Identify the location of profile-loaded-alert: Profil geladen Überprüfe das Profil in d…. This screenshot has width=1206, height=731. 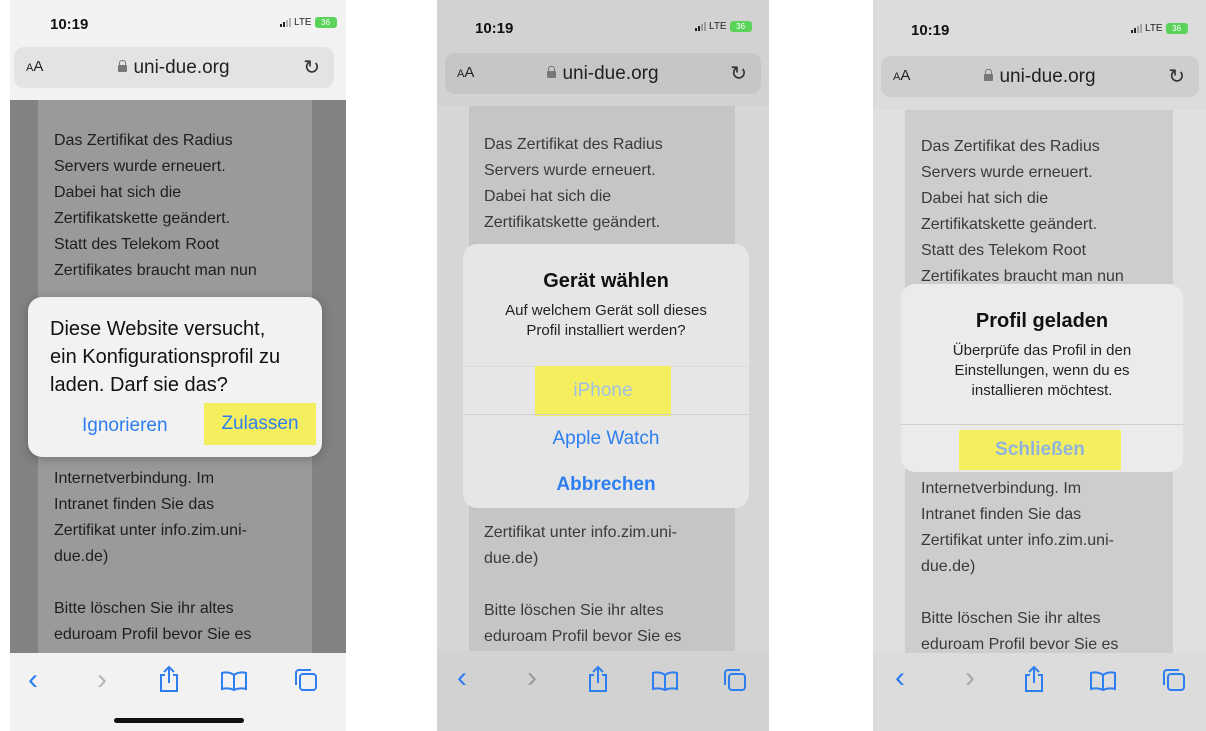
(1042, 378).